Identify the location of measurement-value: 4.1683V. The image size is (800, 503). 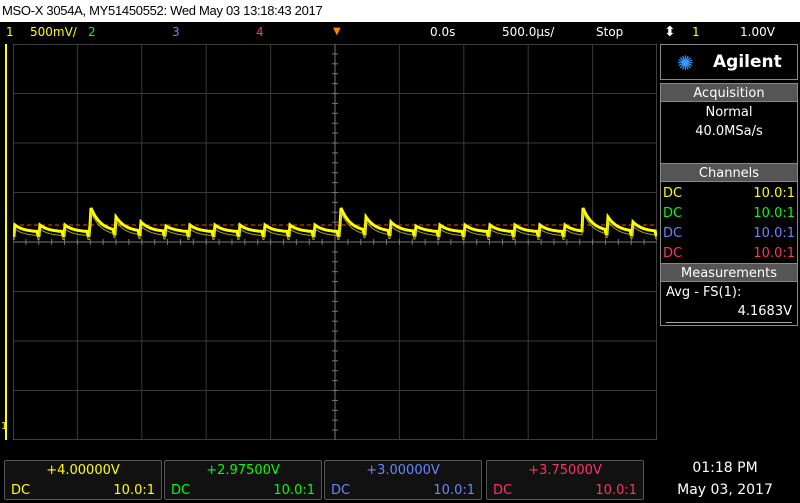
(764, 311).